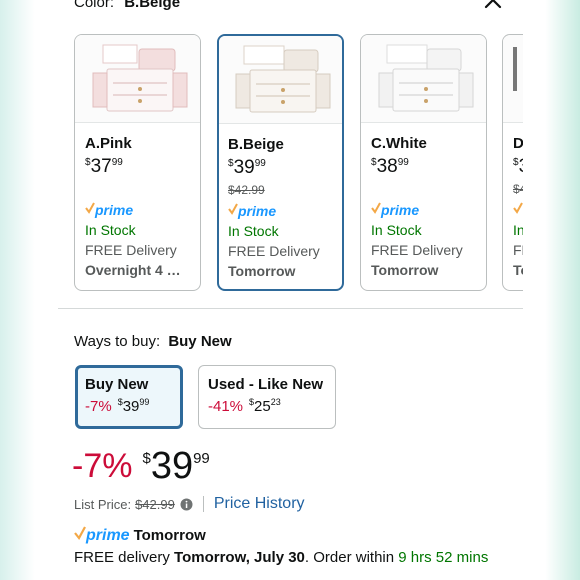 The height and width of the screenshot is (580, 580). I want to click on swatch-list-price: $42.99, so click(246, 190).